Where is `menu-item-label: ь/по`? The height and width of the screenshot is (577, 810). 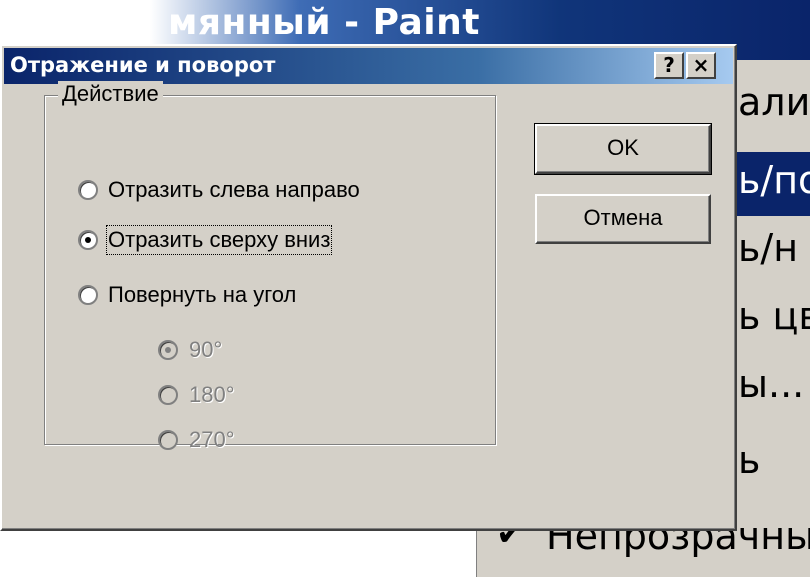 menu-item-label: ь/по is located at coordinates (774, 180).